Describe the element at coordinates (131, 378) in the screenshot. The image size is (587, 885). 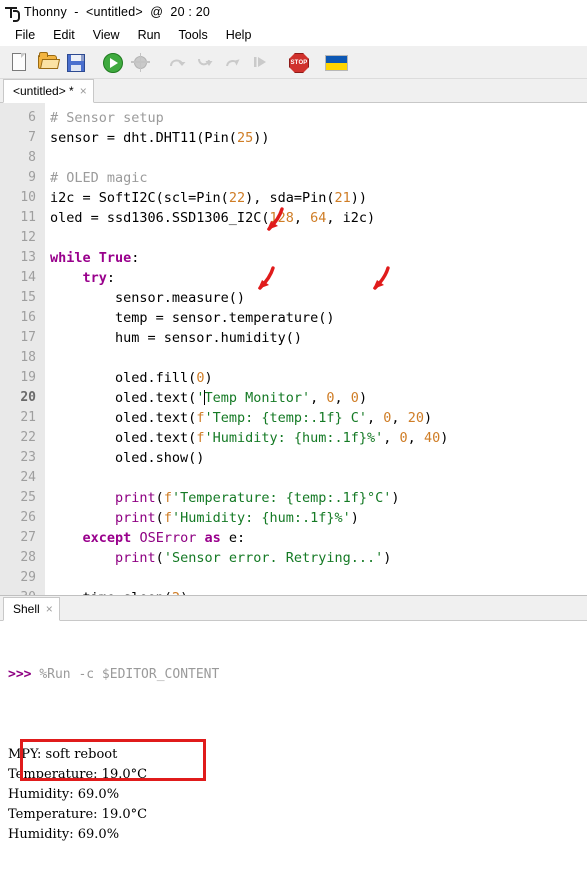
I see `code-text: oled.fill(0)` at that location.